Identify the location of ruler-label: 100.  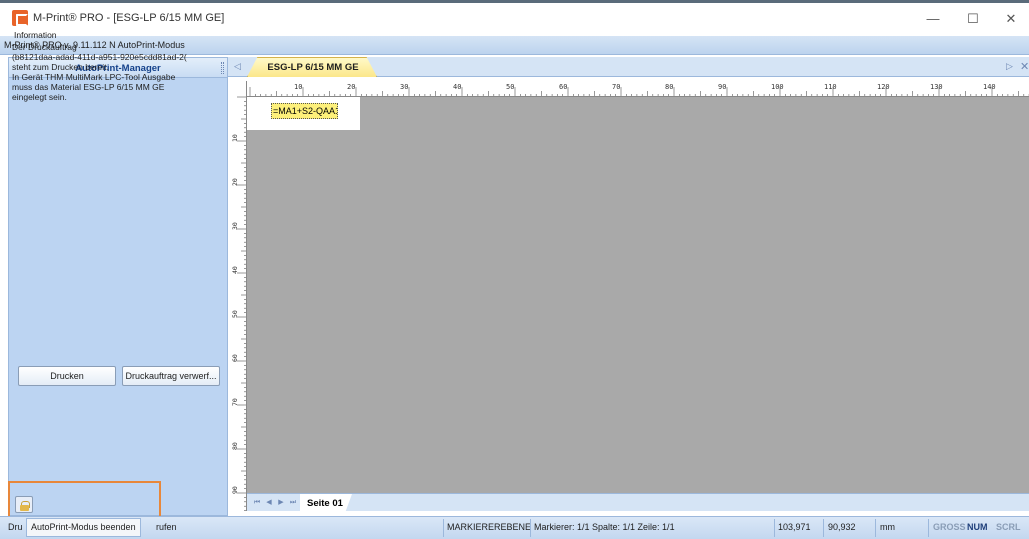
(777, 87).